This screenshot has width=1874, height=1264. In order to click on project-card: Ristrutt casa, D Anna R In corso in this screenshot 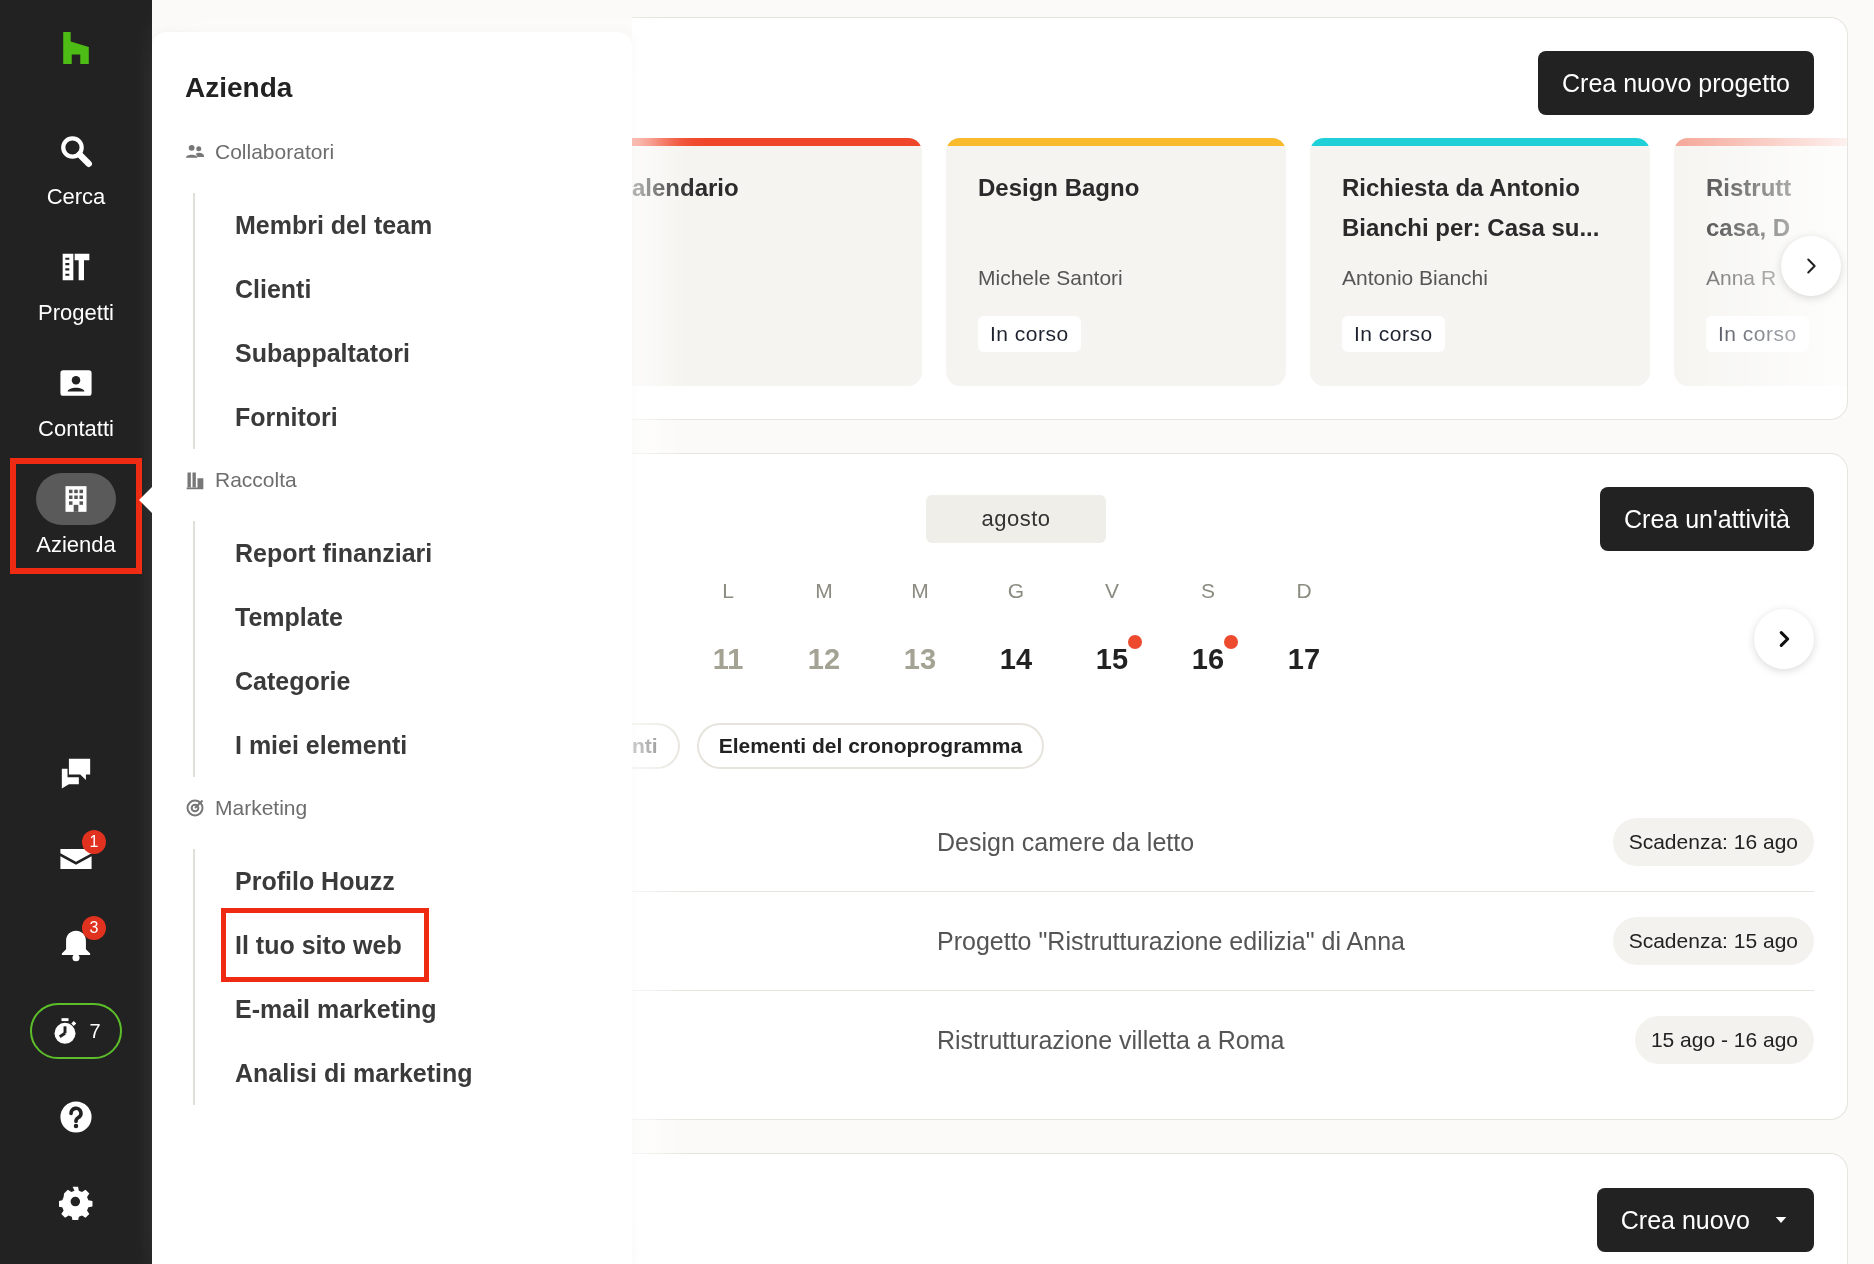, I will do `click(1760, 262)`.